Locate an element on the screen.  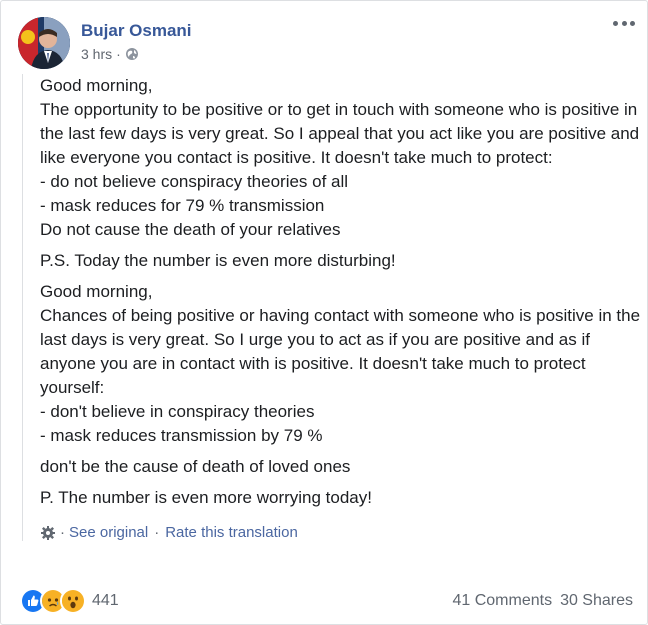
reactions-summary: 441 is located at coordinates (69, 601).